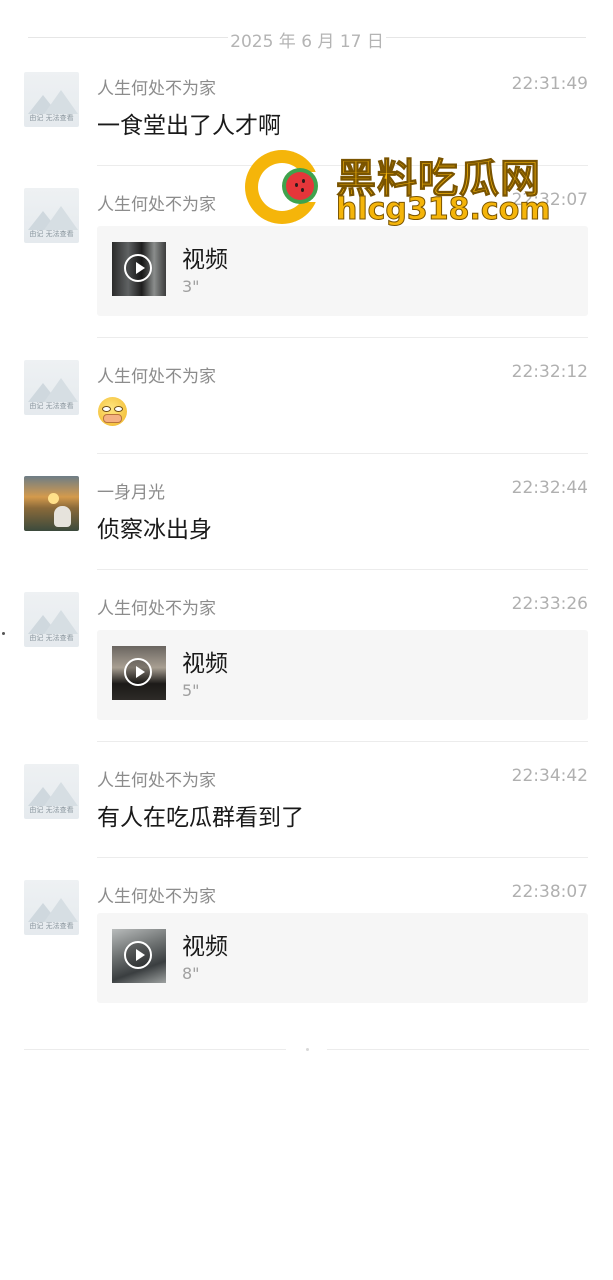 Image resolution: width=613 pixels, height=1280 pixels. Describe the element at coordinates (53, 498) in the screenshot. I see `sun-icon` at that location.